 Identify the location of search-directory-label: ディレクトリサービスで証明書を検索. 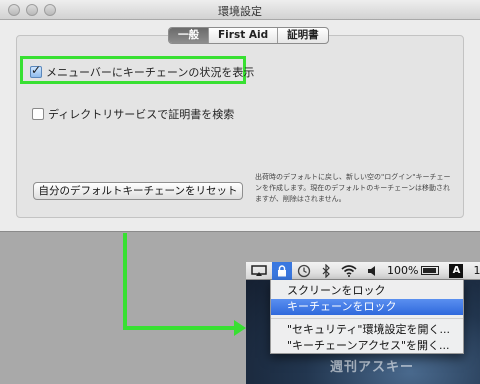
(141, 114).